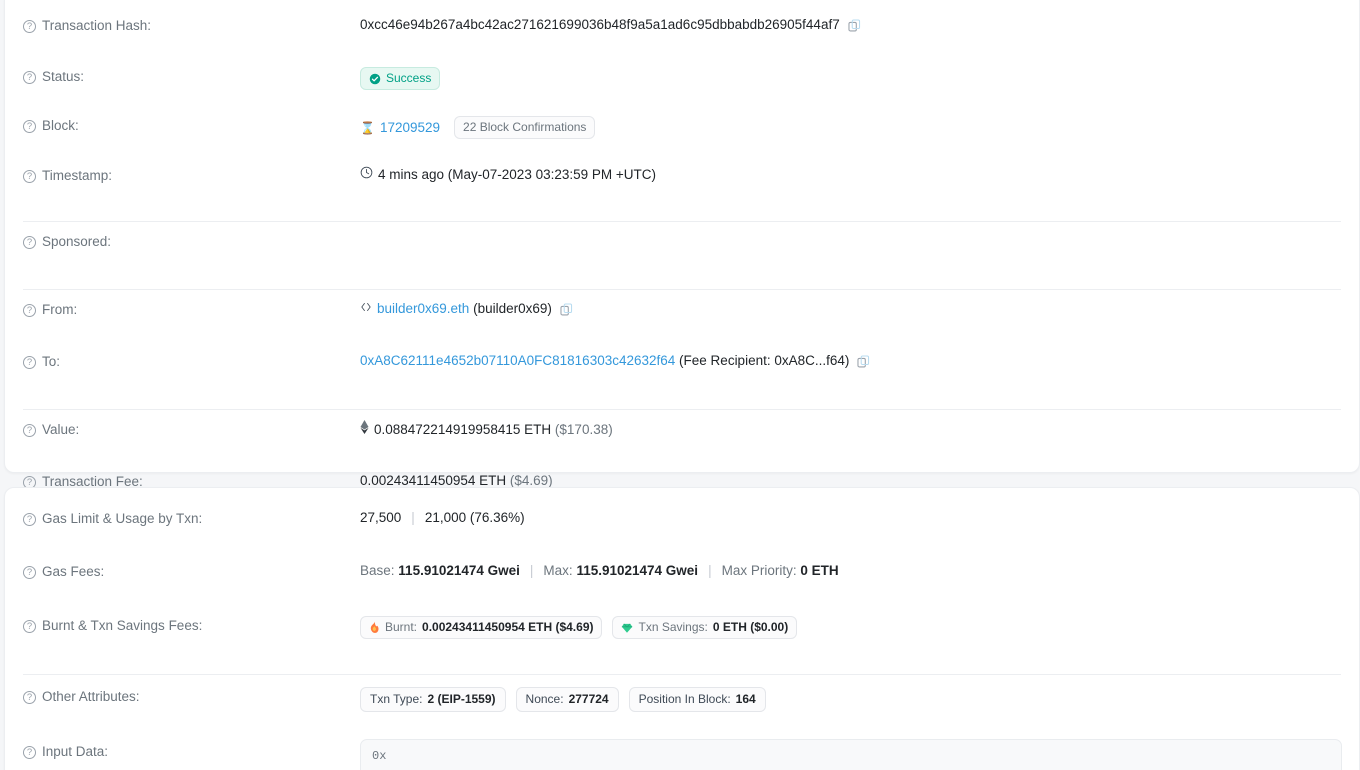 This screenshot has height=770, width=1360. What do you see at coordinates (474, 517) in the screenshot?
I see `gas-used-value: 21,000 (76.36%)` at bounding box center [474, 517].